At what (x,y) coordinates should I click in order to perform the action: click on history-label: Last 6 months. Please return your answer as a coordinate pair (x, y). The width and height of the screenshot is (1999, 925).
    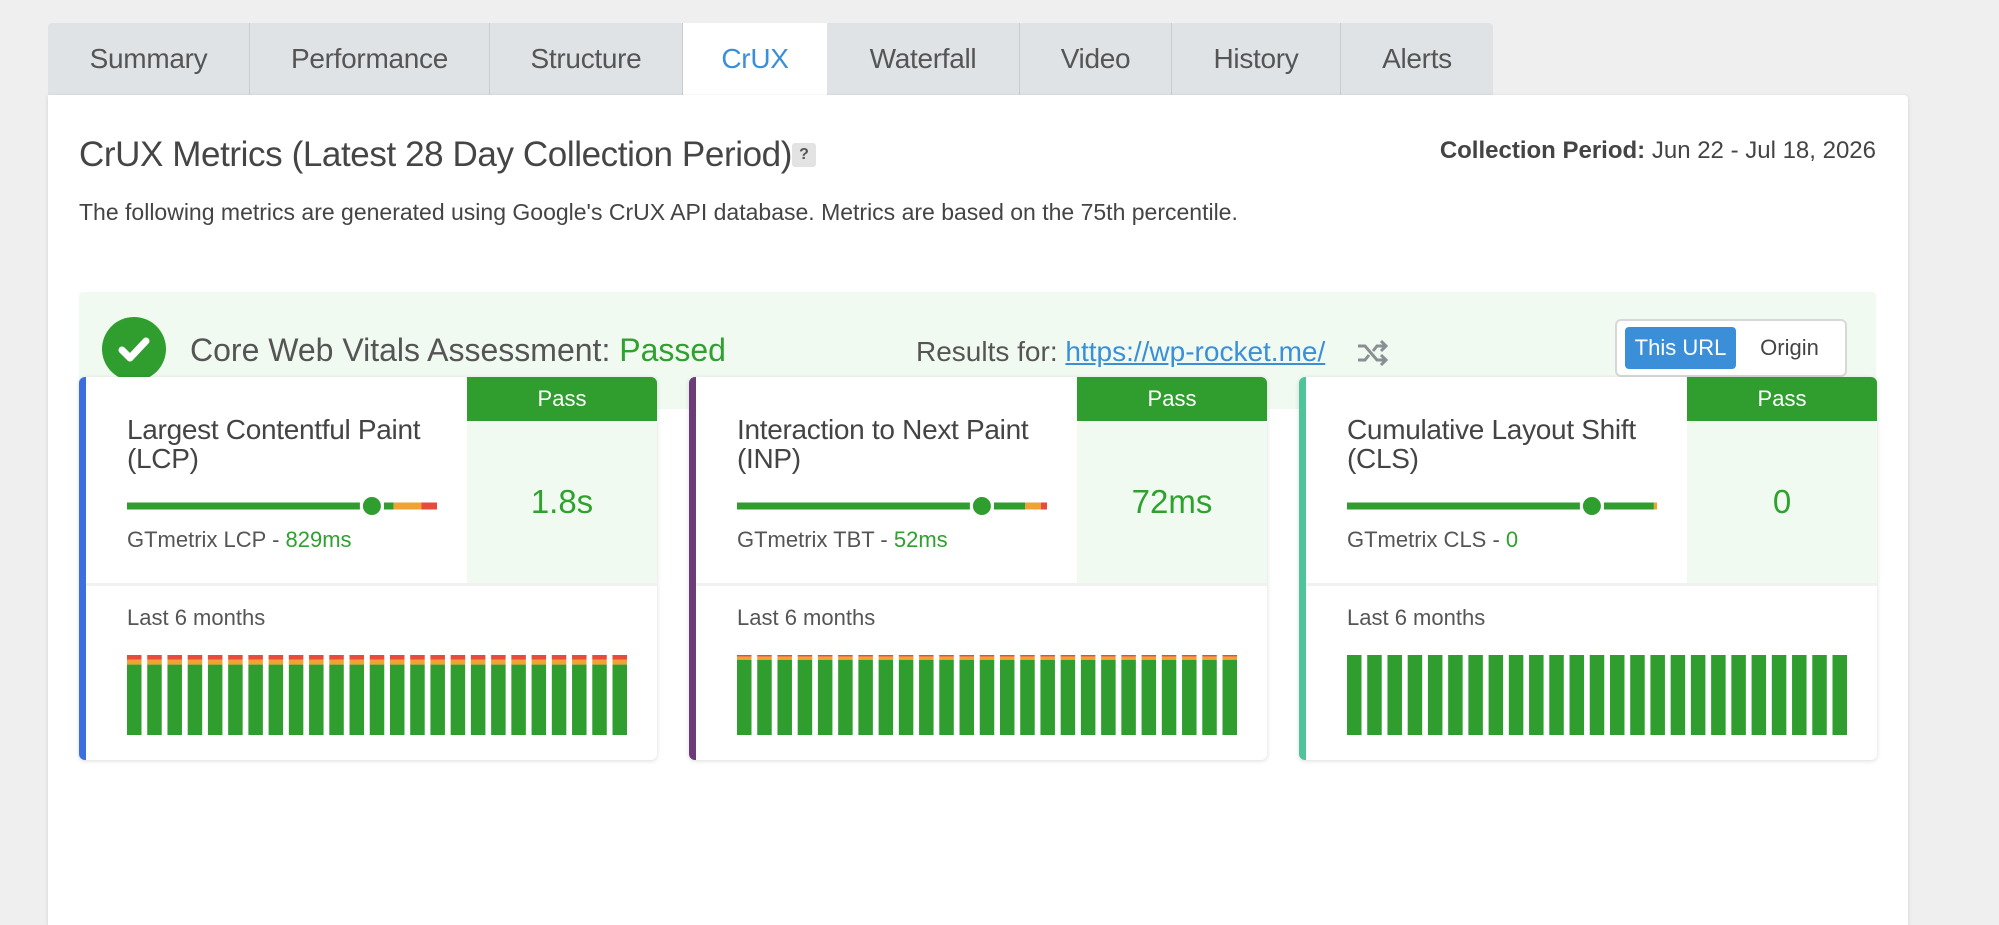
    Looking at the image, I should click on (806, 617).